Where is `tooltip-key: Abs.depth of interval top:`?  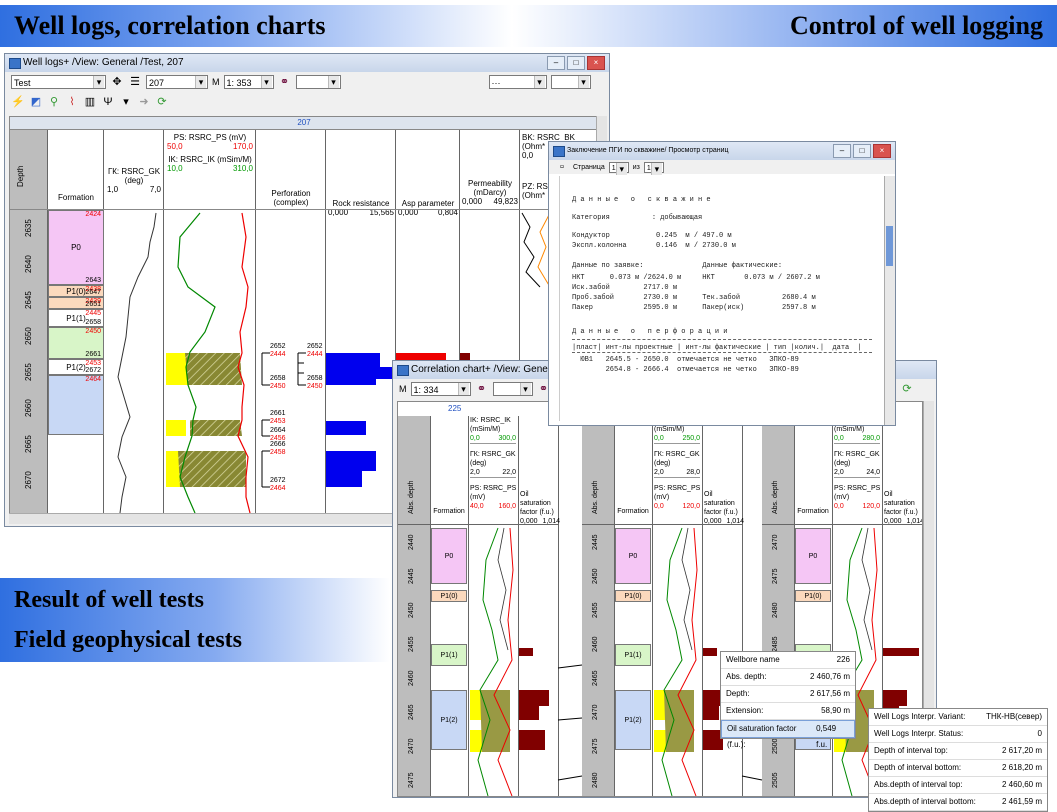 tooltip-key: Abs.depth of interval top: is located at coordinates (918, 784).